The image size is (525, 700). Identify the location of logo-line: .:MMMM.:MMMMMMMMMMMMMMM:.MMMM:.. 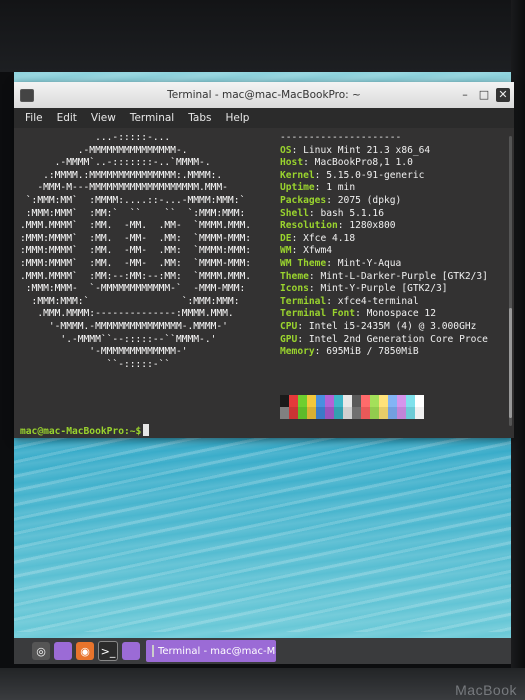
(121, 175).